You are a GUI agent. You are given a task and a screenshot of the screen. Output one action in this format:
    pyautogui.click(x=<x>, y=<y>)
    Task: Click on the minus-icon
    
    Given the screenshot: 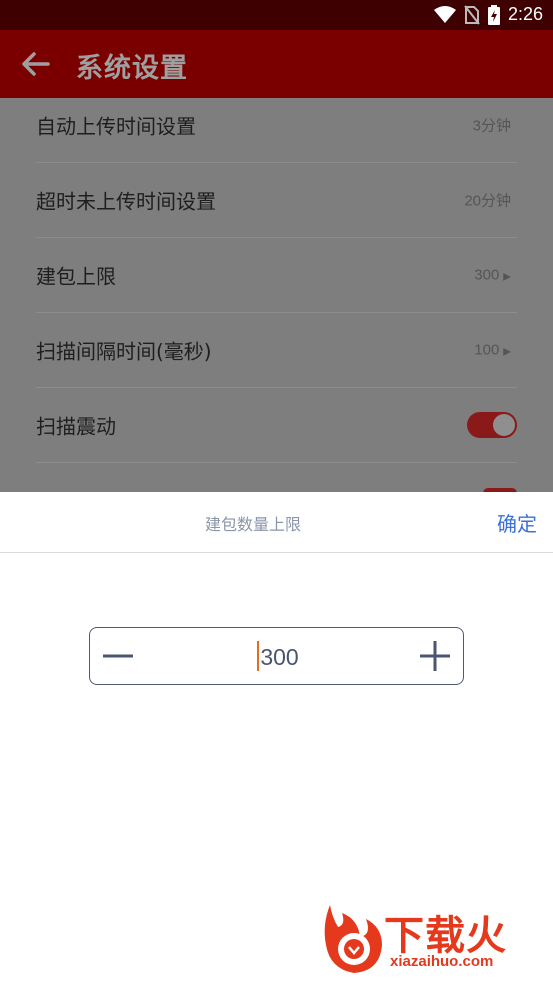 What is the action you would take?
    pyautogui.click(x=118, y=656)
    